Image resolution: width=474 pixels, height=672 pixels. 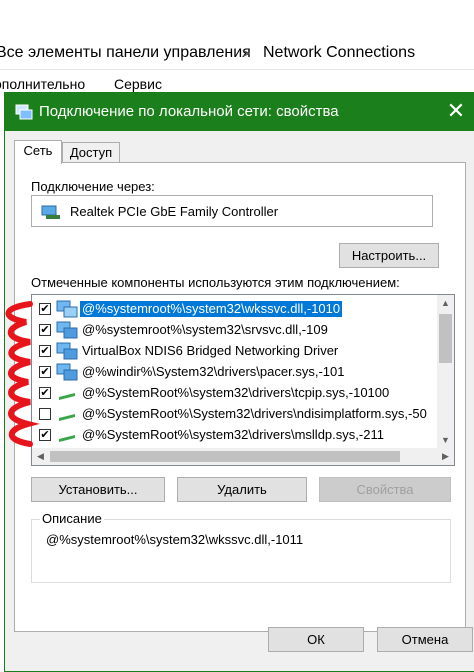 I want to click on adapter-box: Realtek PCIe GbE Family Controller, so click(x=232, y=211).